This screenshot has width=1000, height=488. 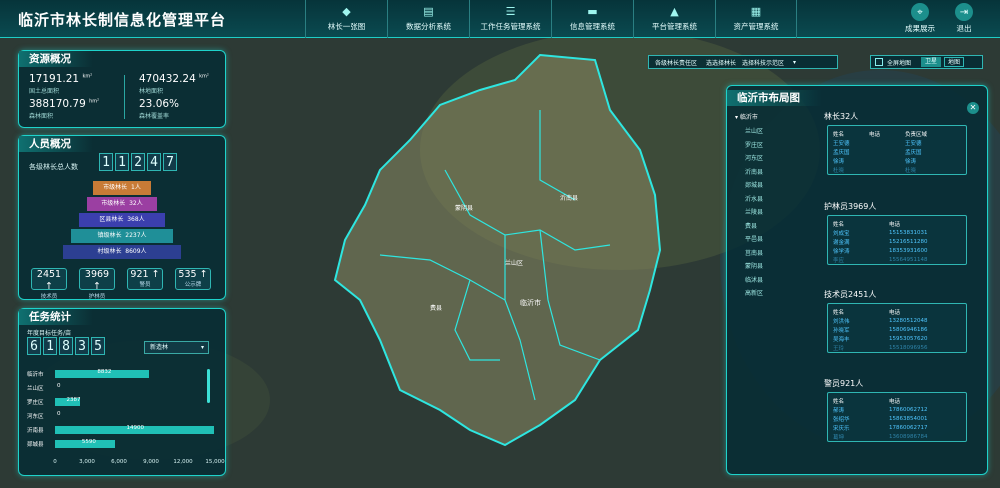 I want to click on bar-category-label: 郯城县, so click(x=35, y=445).